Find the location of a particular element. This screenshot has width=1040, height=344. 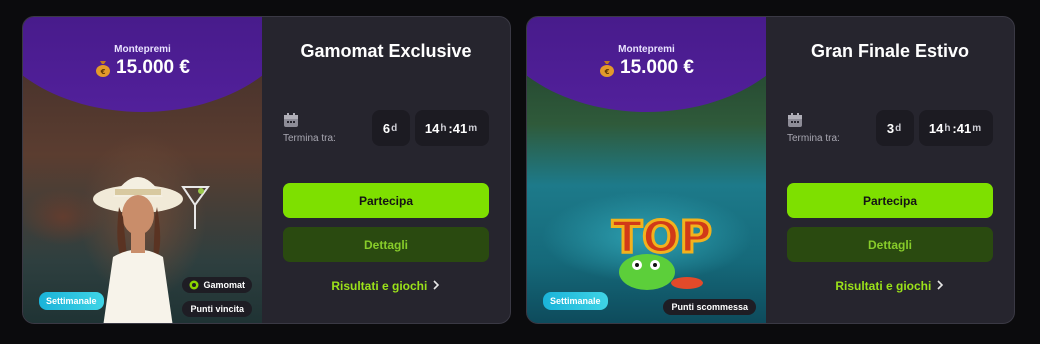

game-logo-illustration: TOP is located at coordinates (662, 250).